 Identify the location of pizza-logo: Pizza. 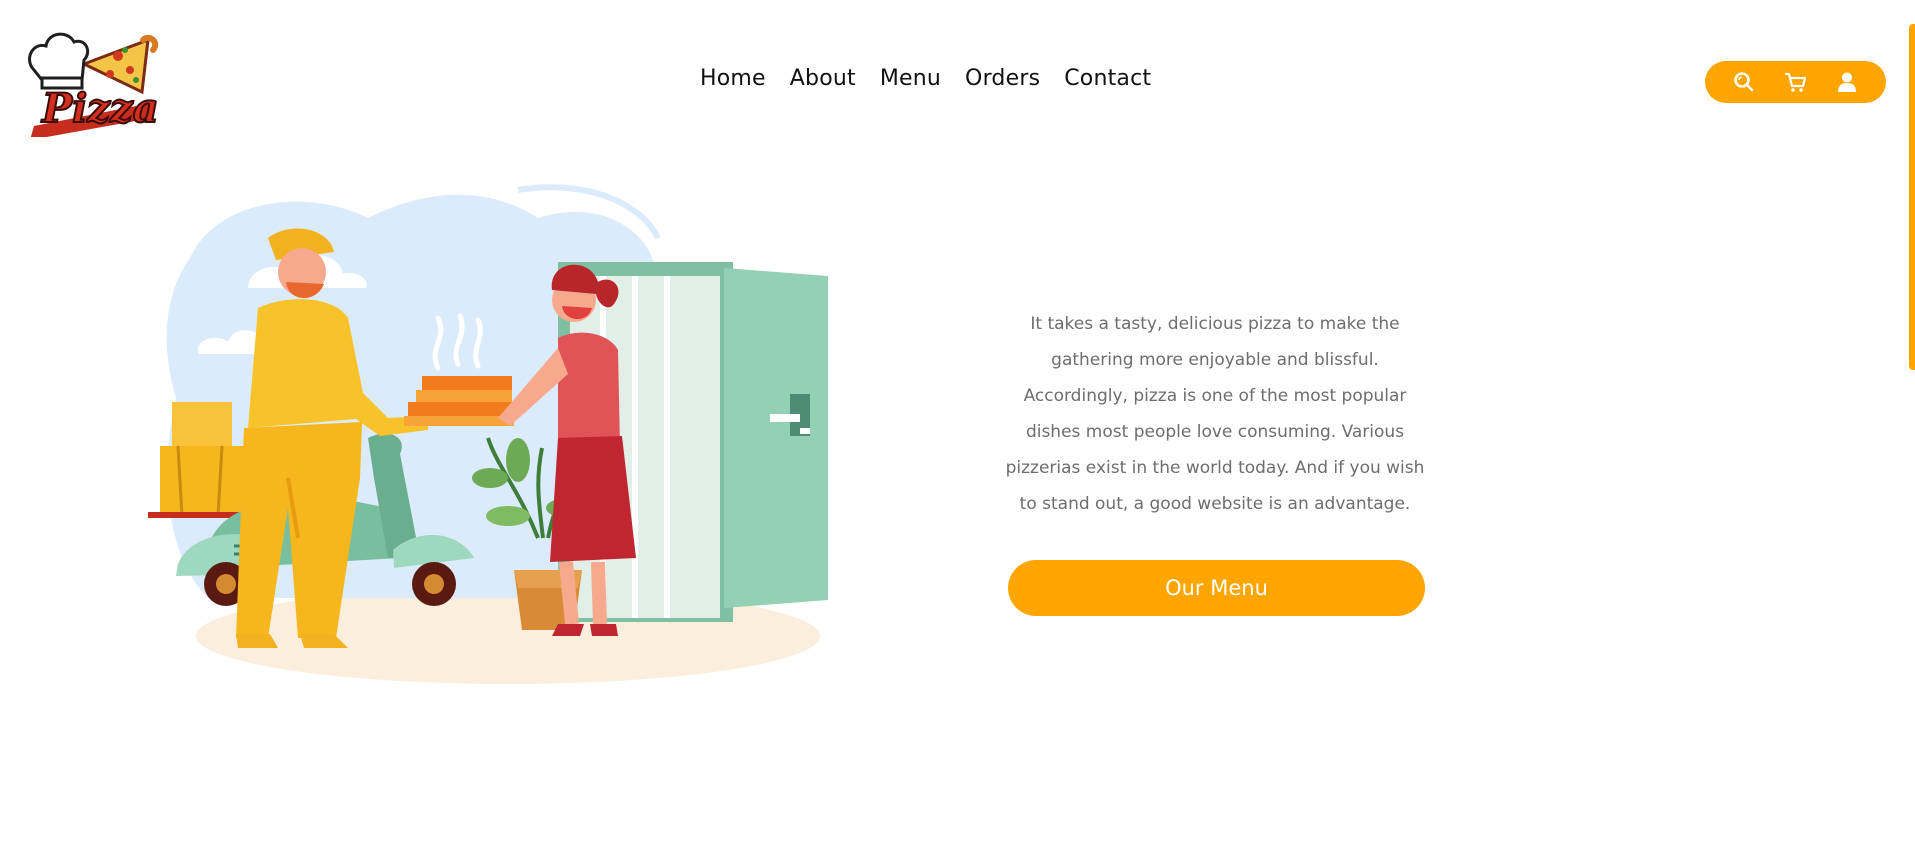
(92, 81).